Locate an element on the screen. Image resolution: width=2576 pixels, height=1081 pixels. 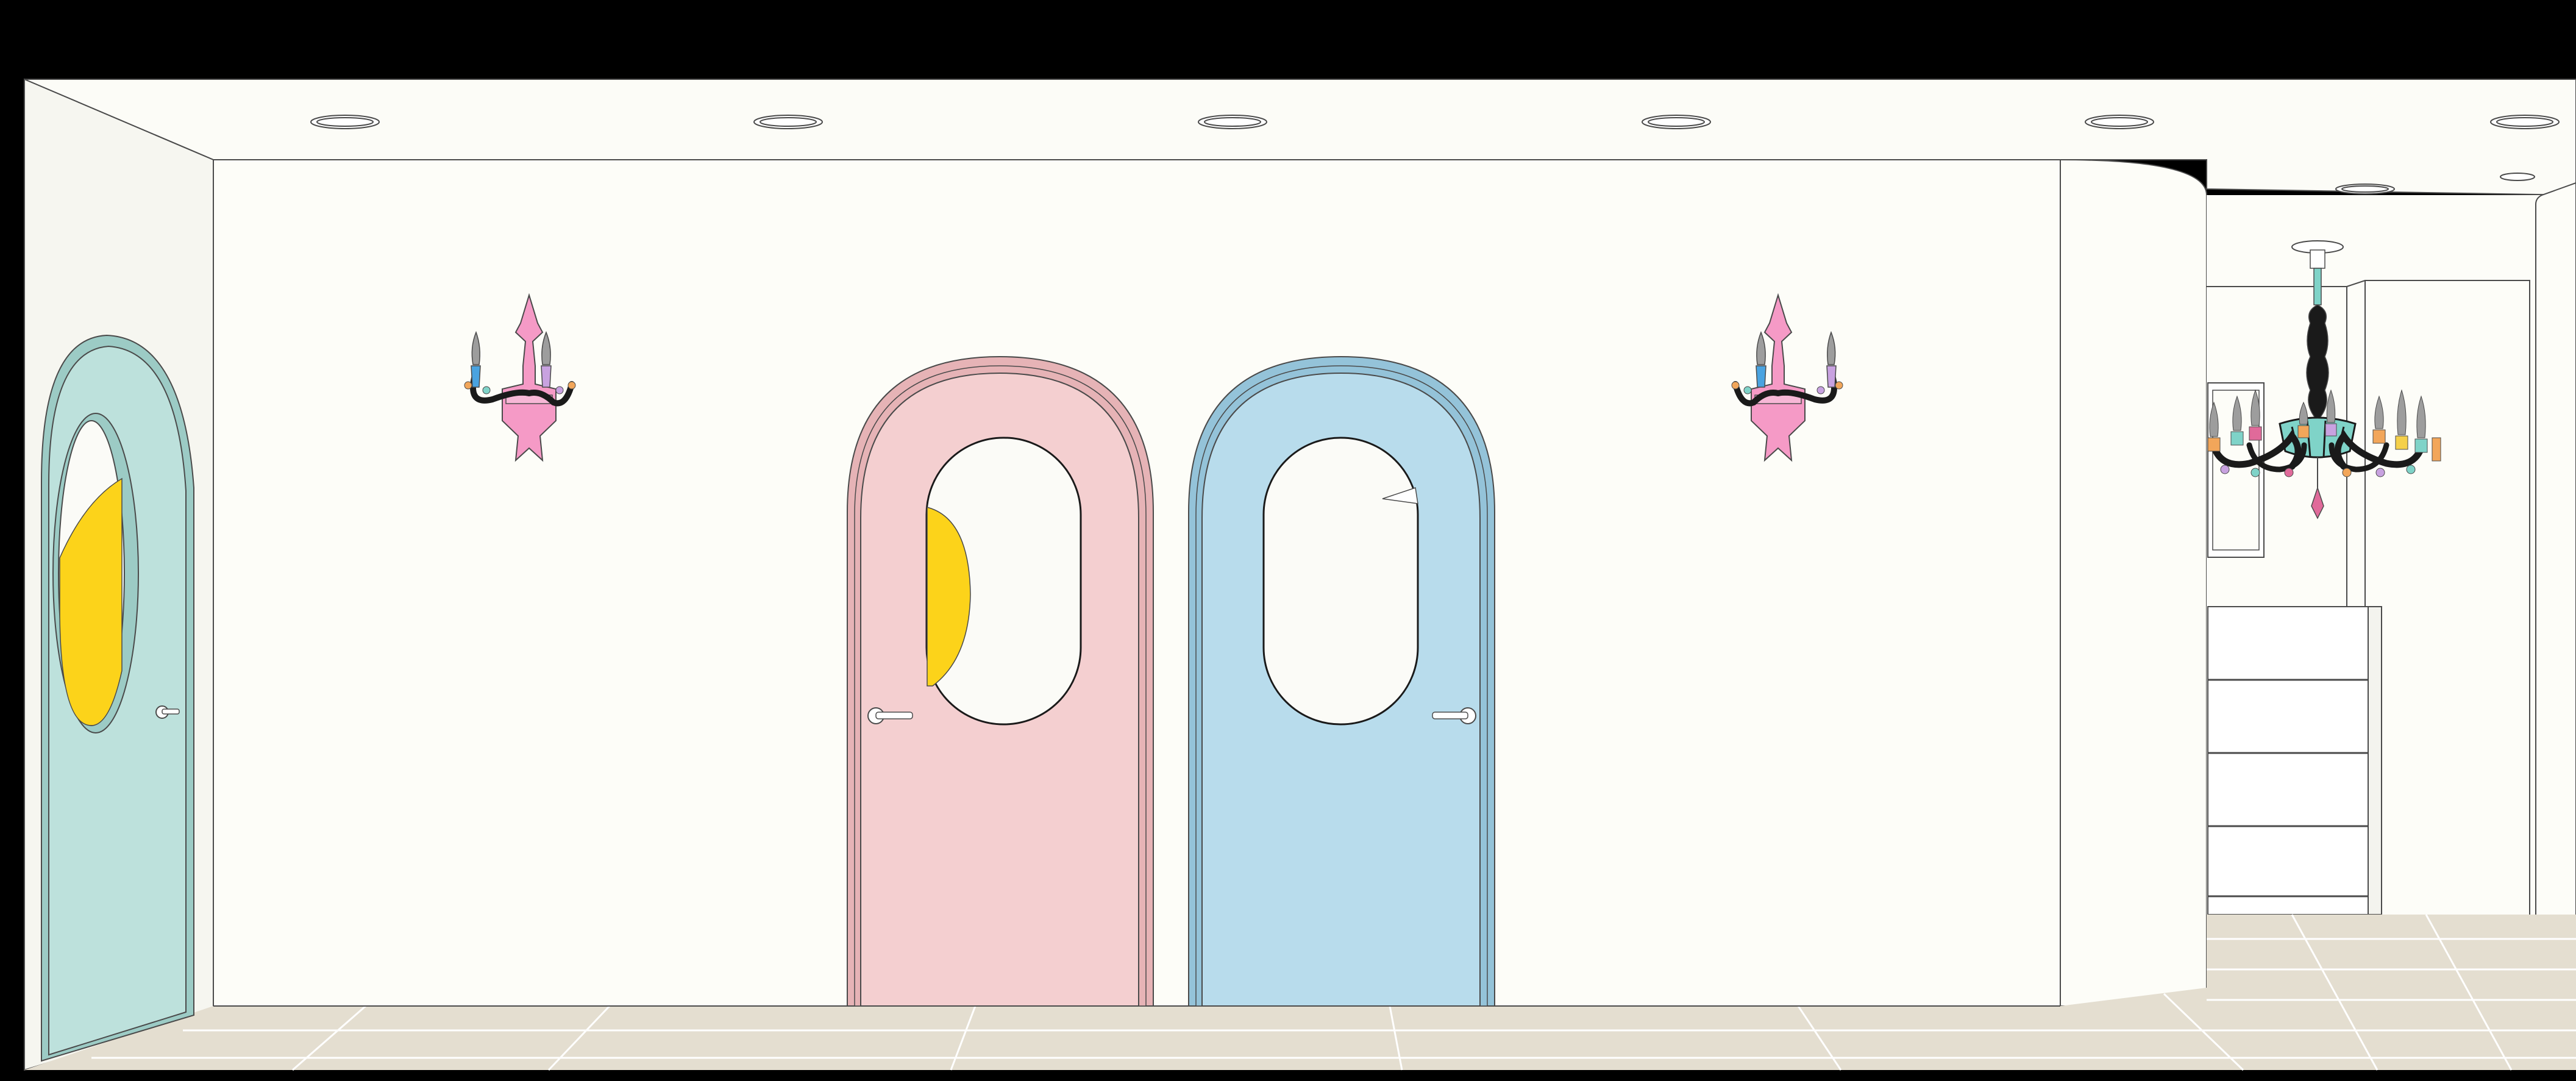
mint-door is located at coordinates (117, 698).